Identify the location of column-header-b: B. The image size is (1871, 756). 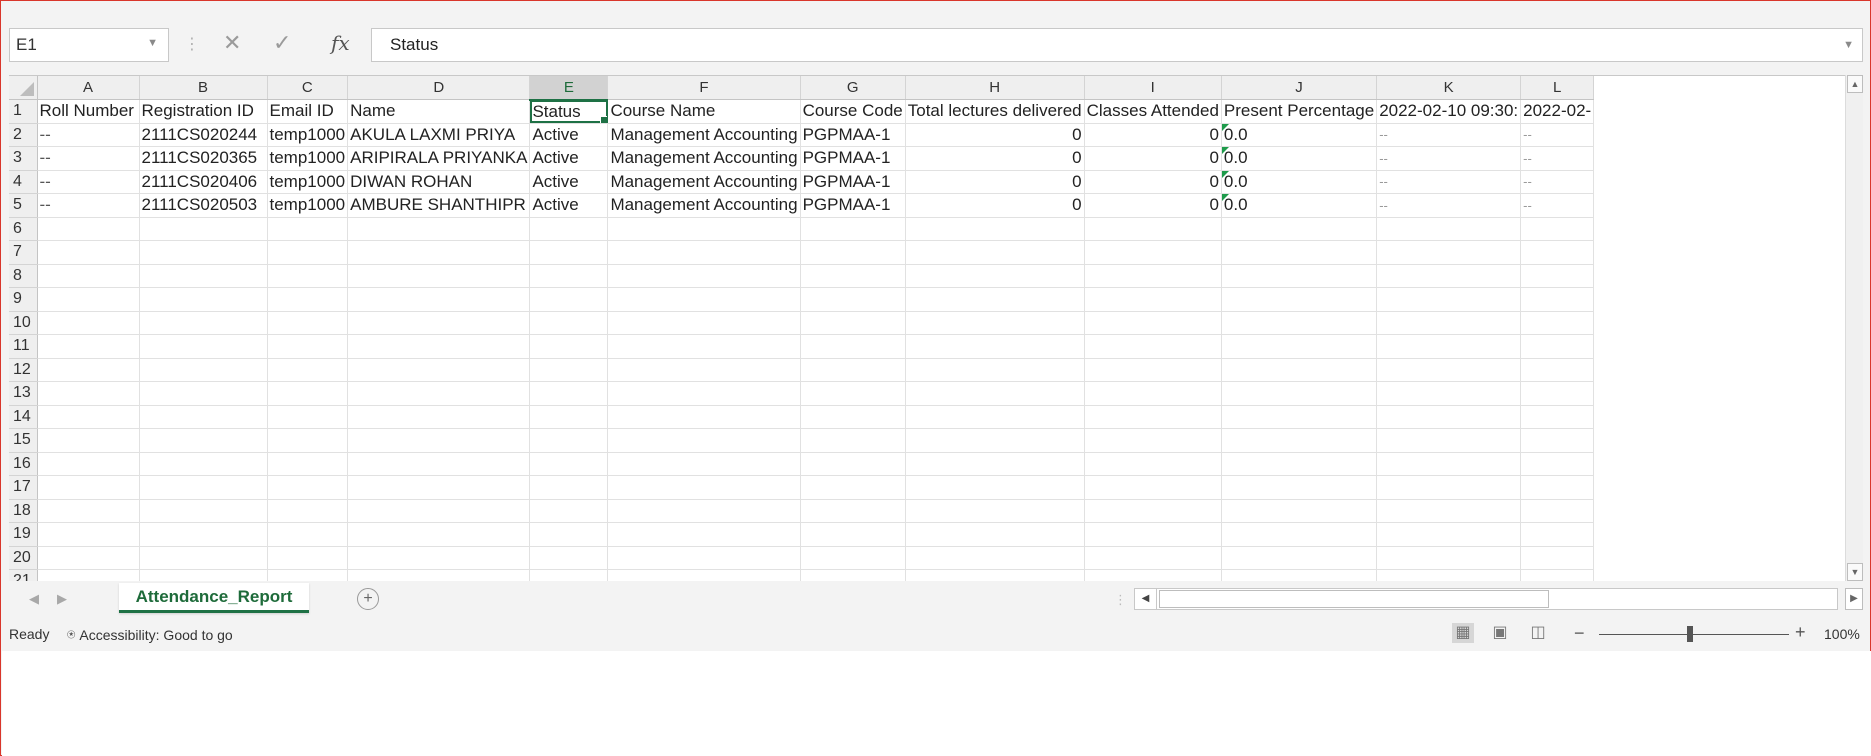
(203, 88).